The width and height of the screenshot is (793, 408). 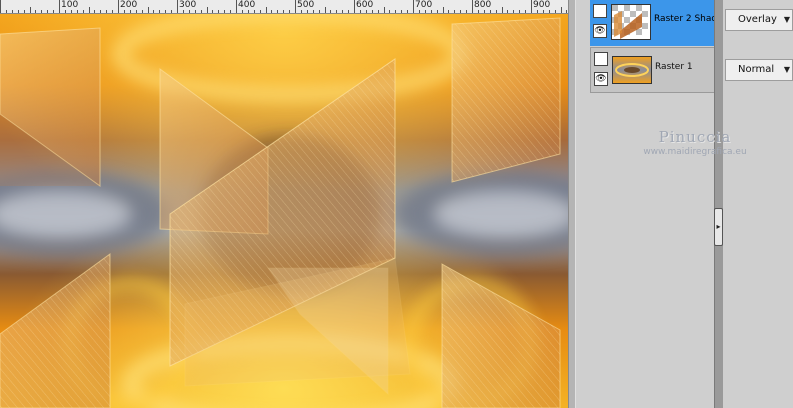 What do you see at coordinates (424, 5) in the screenshot?
I see `ruler-label: 700` at bounding box center [424, 5].